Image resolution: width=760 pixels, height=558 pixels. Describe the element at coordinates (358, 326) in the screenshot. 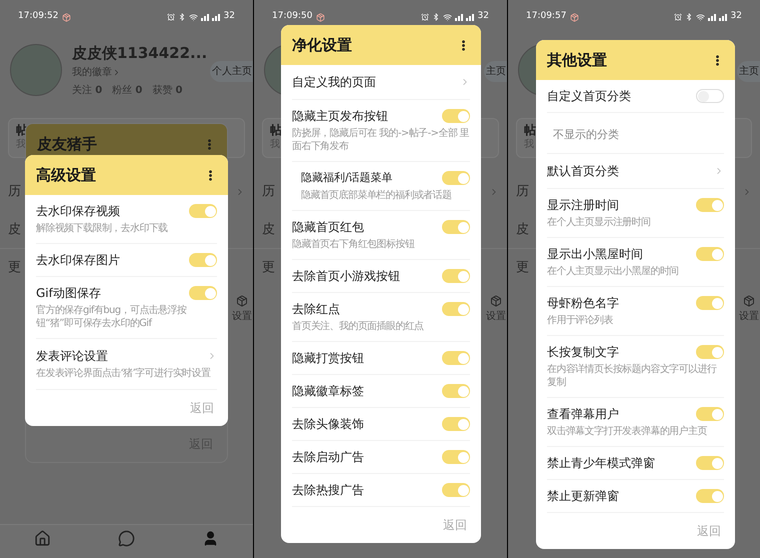

I see `item-description: 首页关注、我的页面插眼的红点` at that location.